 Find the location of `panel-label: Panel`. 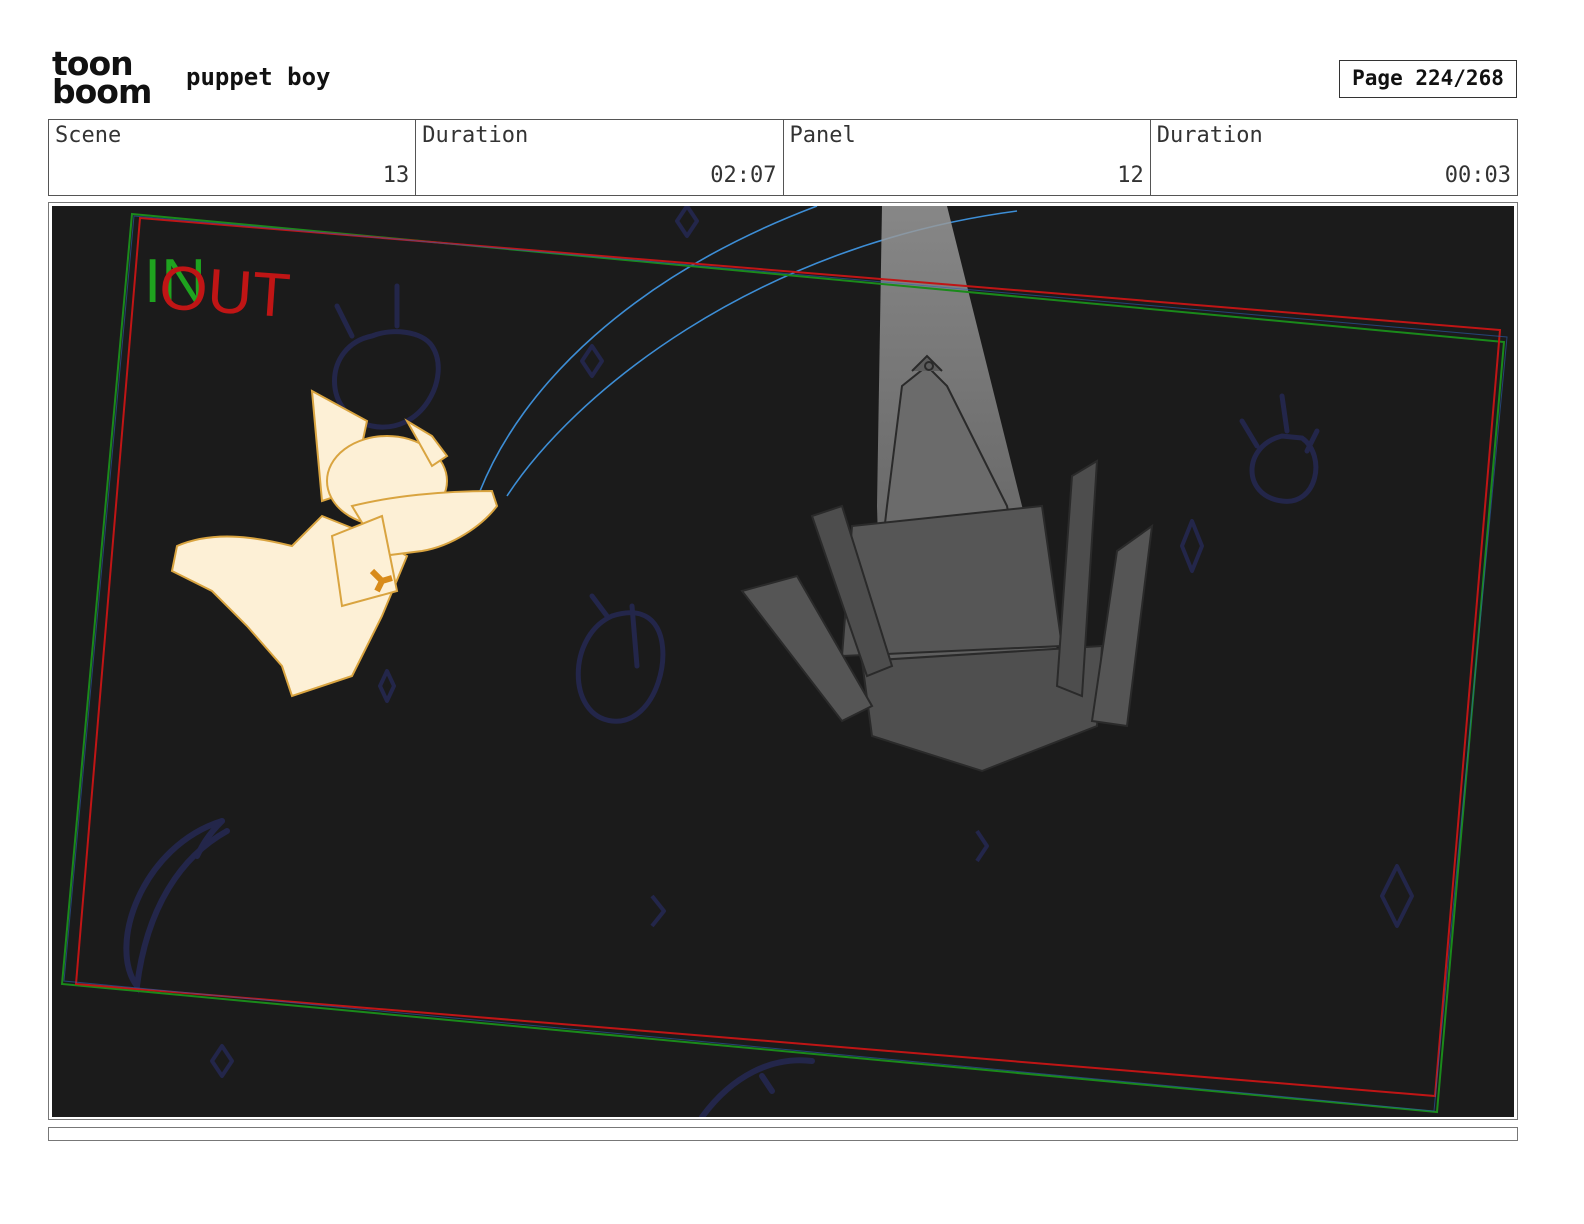

panel-label: Panel is located at coordinates (822, 135).